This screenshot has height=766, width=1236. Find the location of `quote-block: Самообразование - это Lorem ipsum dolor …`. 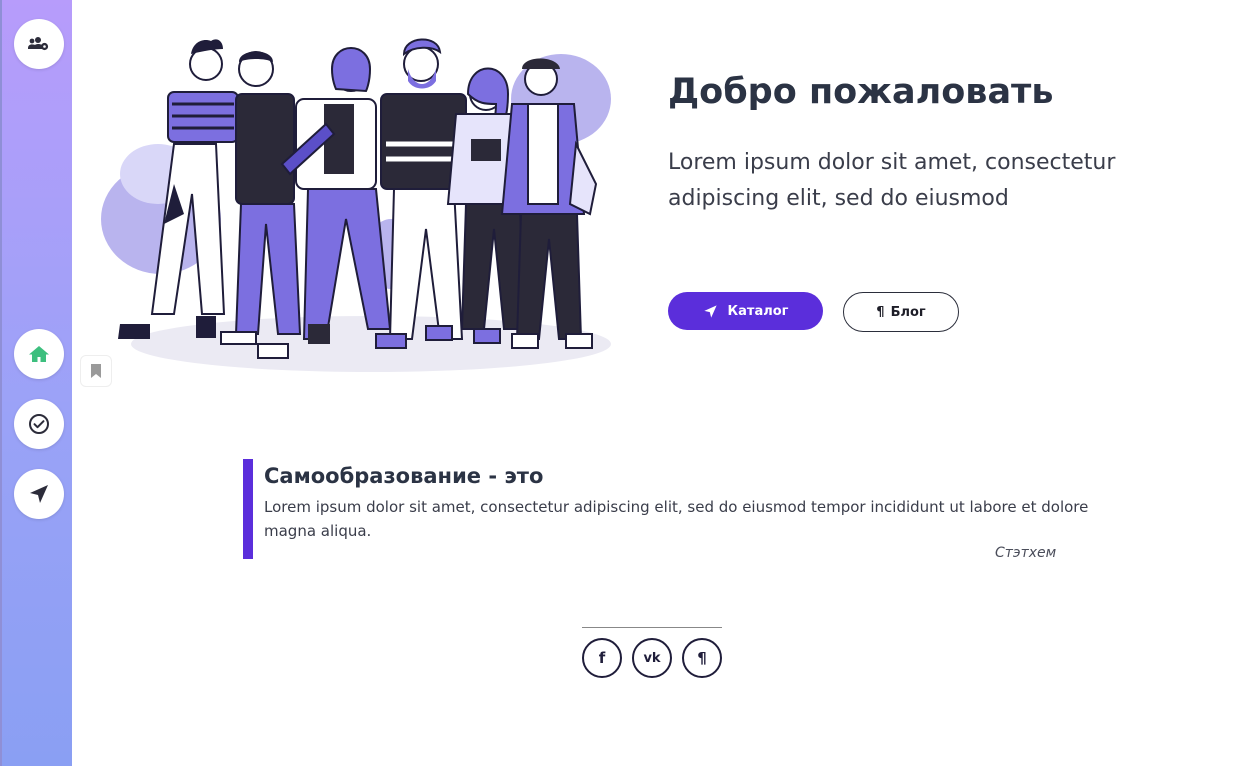

quote-block: Самообразование - это Lorem ipsum dolor … is located at coordinates (673, 510).